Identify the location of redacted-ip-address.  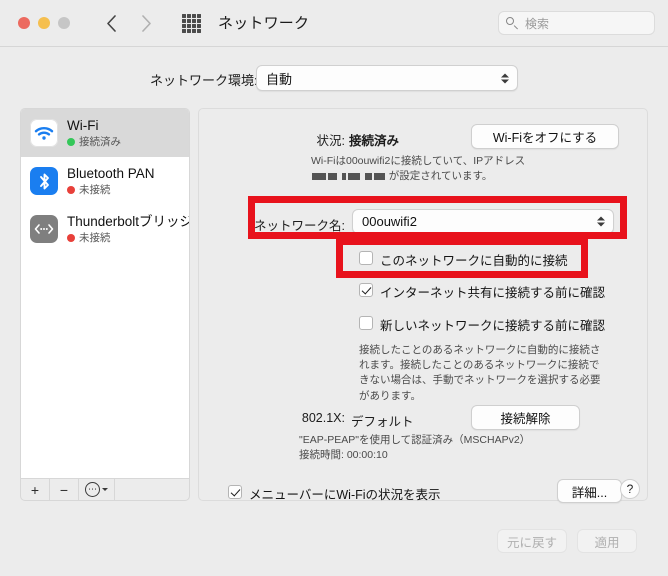
(350, 176).